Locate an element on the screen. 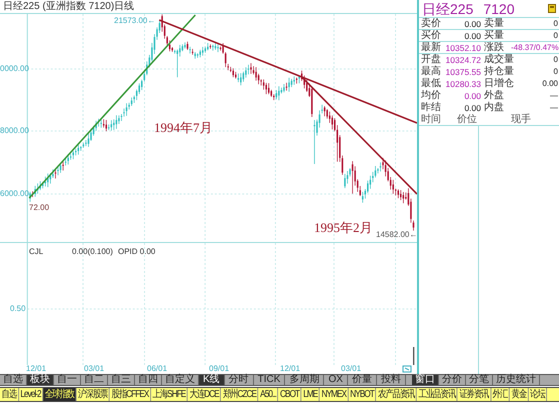 This screenshot has height=404, width=559. axis-label: 6000.00 is located at coordinates (14, 193).